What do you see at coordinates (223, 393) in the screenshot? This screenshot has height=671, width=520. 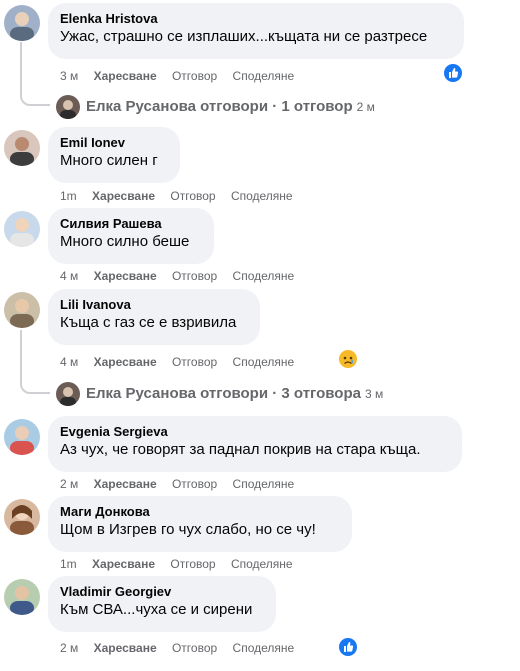 I see `replies-text: Елка Русанова отговори · 3 отговора` at bounding box center [223, 393].